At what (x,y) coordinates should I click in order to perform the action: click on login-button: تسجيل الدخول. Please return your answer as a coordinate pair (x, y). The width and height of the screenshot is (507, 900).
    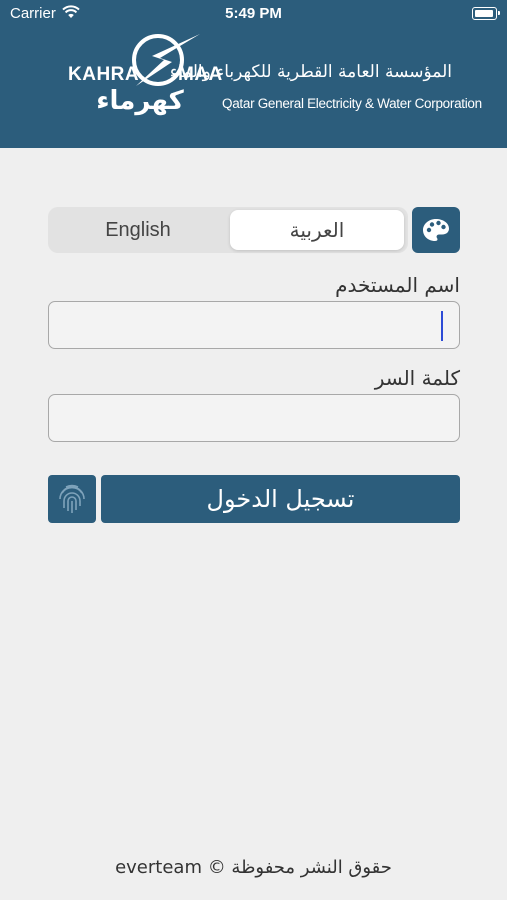
    Looking at the image, I should click on (280, 499).